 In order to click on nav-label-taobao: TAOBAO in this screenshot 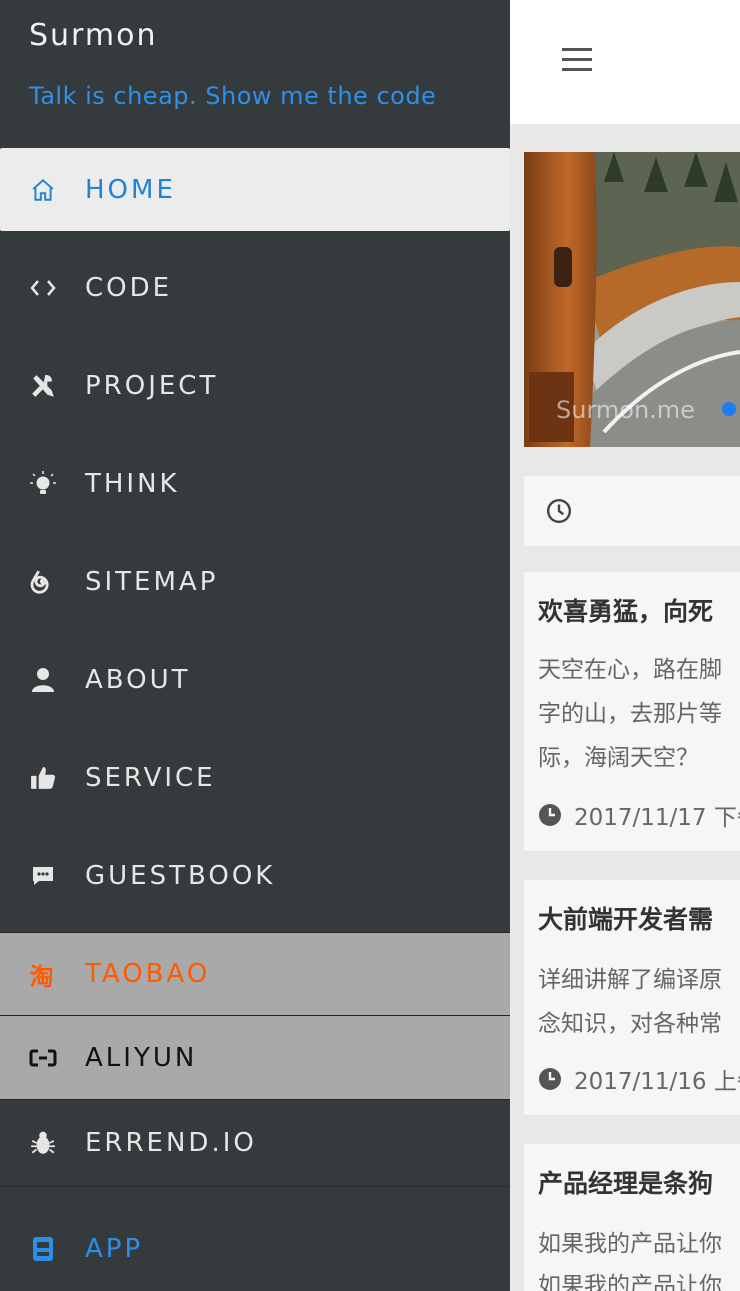, I will do `click(148, 974)`.